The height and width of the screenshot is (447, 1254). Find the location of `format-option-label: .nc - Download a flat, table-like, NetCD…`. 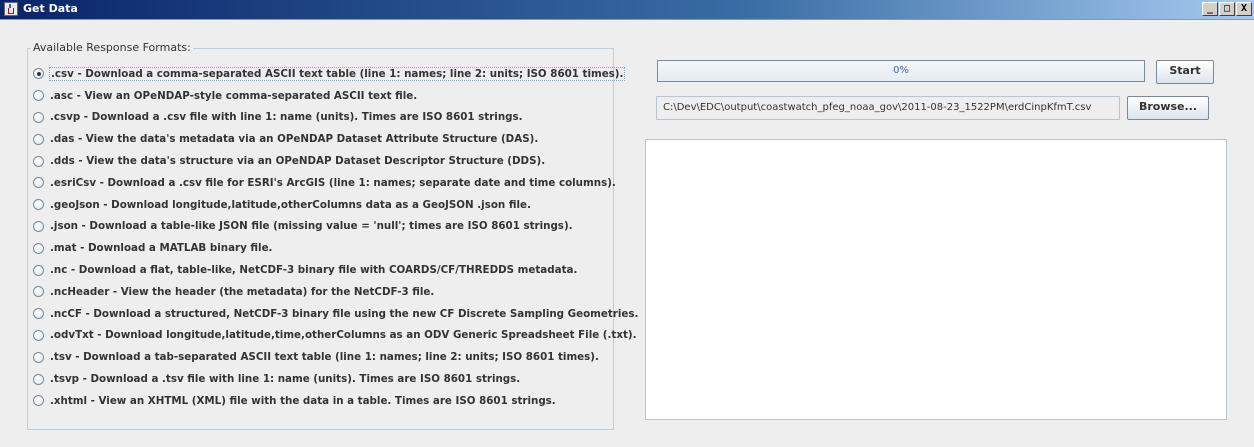

format-option-label: .nc - Download a flat, table-like, NetCD… is located at coordinates (314, 270).